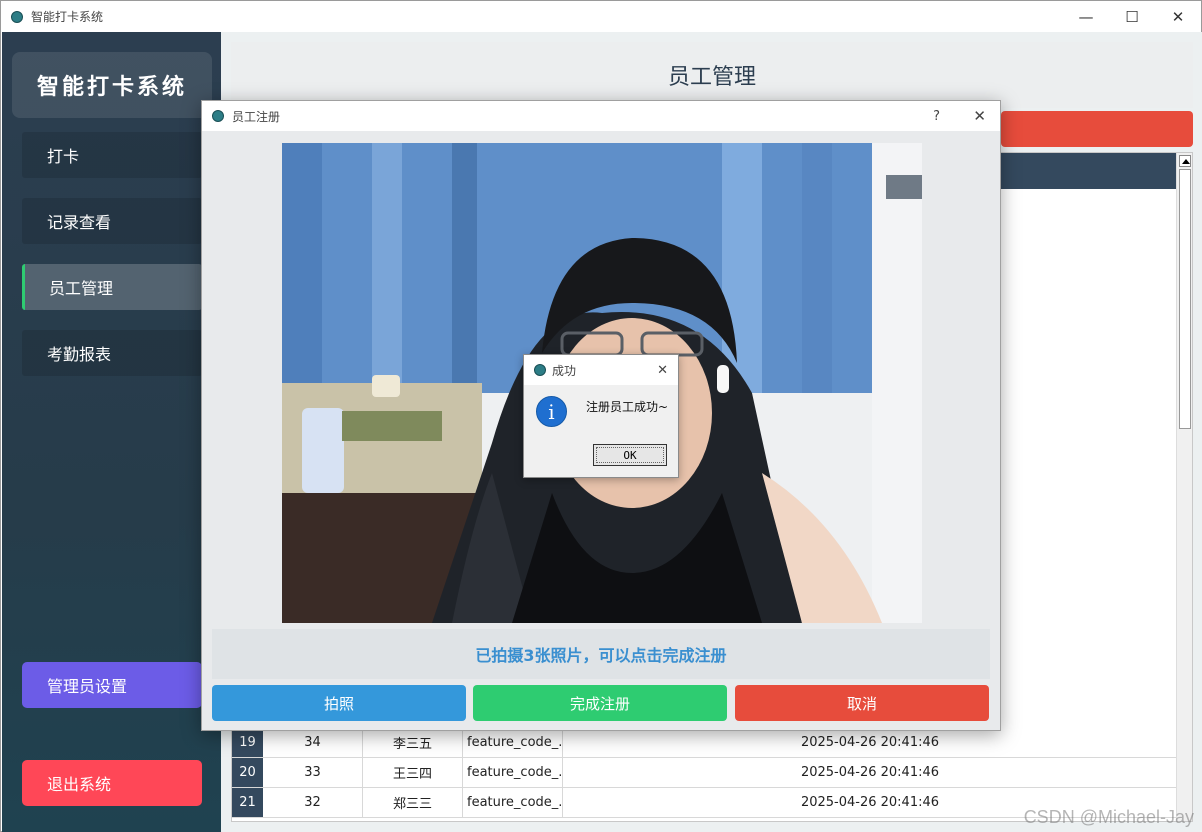 This screenshot has height=832, width=1202. I want to click on minimize-button: —, so click(1086, 16).